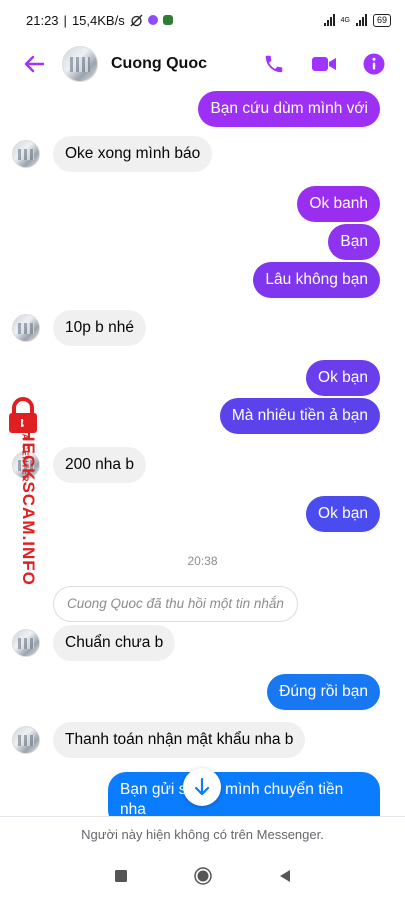  I want to click on message-row: Thanh toán nhận mật khẩu nha b, so click(202, 740).